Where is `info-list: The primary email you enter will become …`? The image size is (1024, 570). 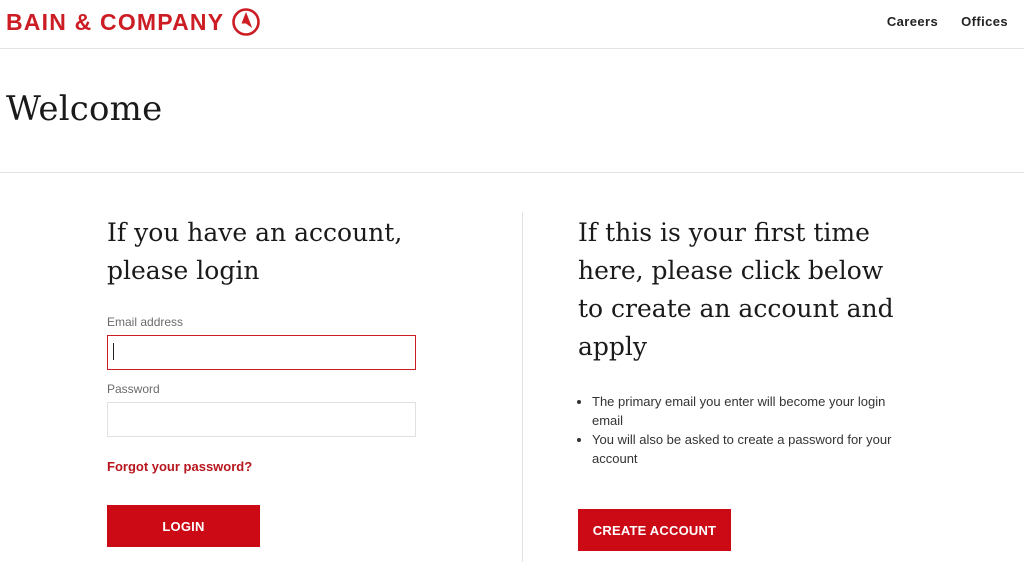 info-list: The primary email you enter will become … is located at coordinates (738, 430).